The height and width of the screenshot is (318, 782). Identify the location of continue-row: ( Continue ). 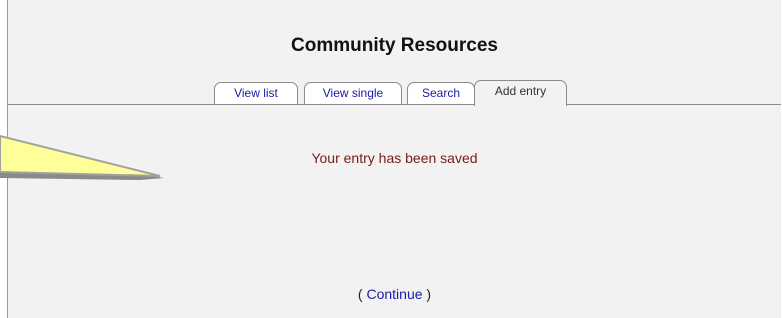
(394, 294).